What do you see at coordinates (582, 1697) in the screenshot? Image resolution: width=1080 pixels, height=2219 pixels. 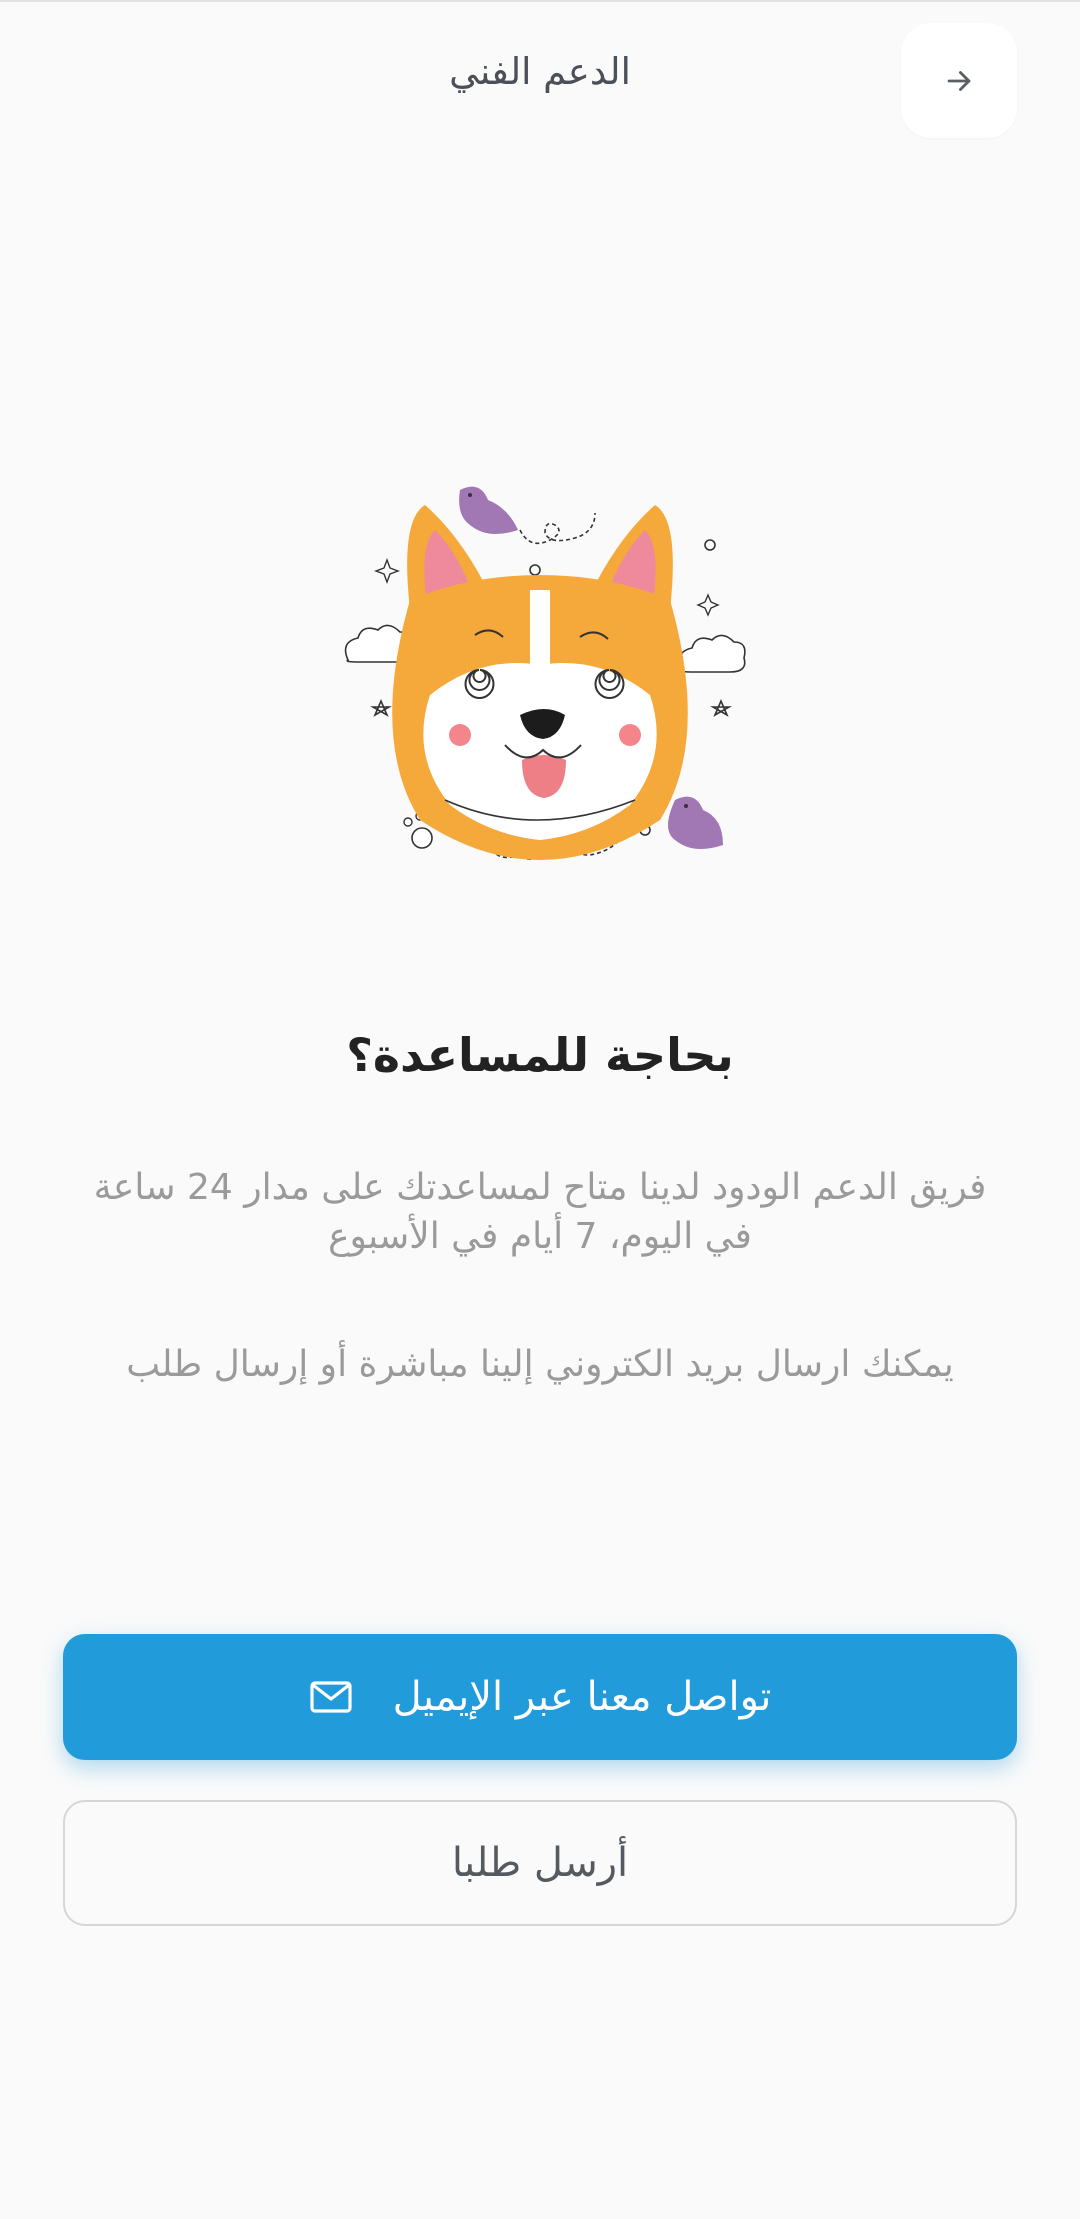 I see `contact-email-button-label: تواصل معنا عبر الإيميل` at bounding box center [582, 1697].